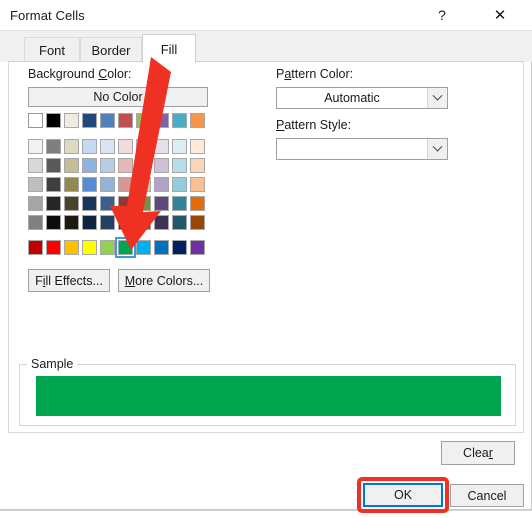 This screenshot has height=518, width=532. I want to click on ok-button: OK, so click(403, 495).